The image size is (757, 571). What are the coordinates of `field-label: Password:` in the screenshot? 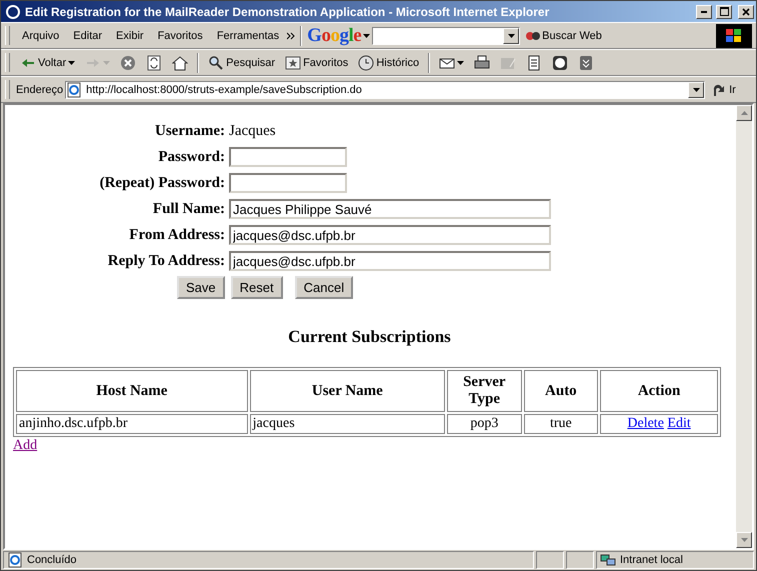 It's located at (191, 157).